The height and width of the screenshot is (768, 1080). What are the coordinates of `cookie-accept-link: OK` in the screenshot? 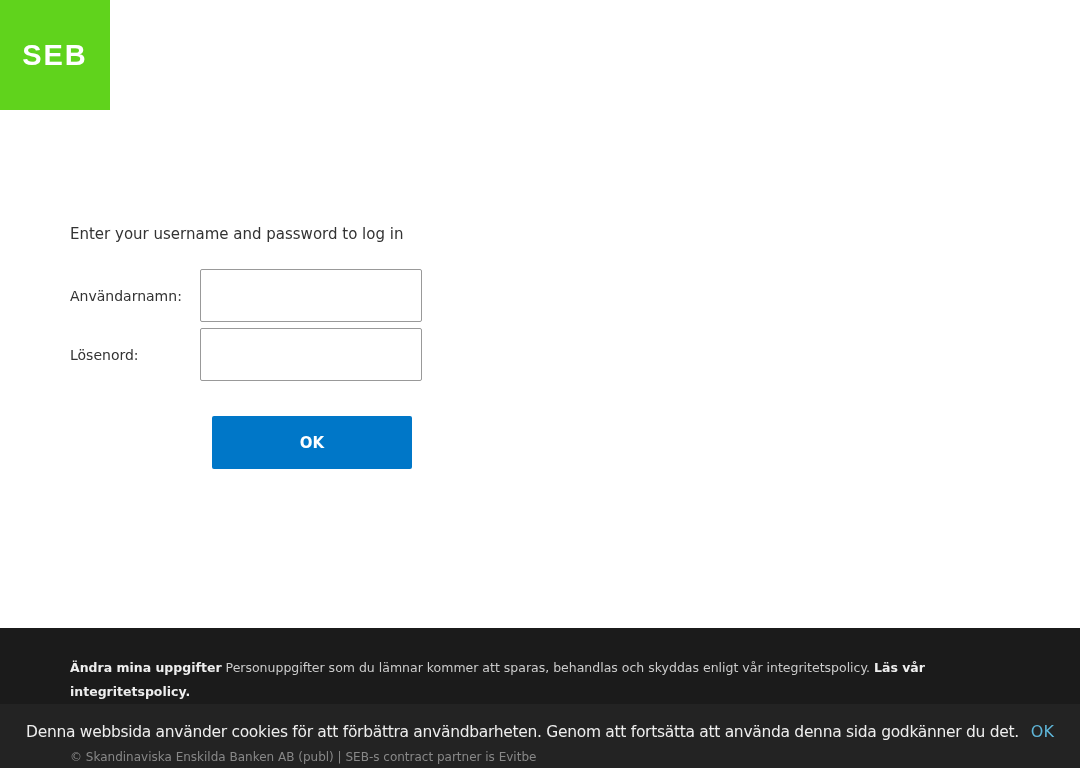 It's located at (1042, 732).